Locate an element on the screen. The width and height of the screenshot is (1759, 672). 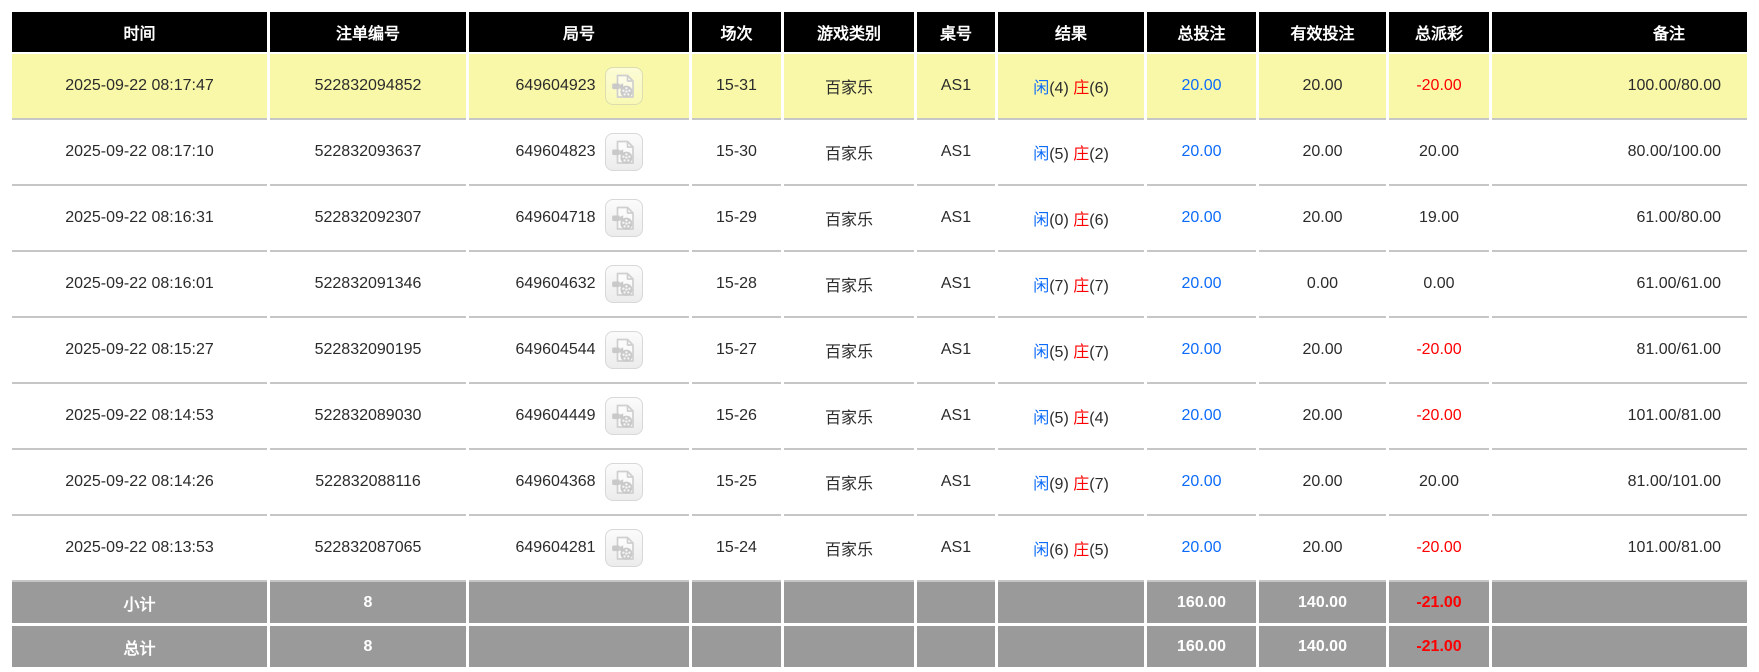
cell-remark: 80.00/100.00 is located at coordinates (1619, 153).